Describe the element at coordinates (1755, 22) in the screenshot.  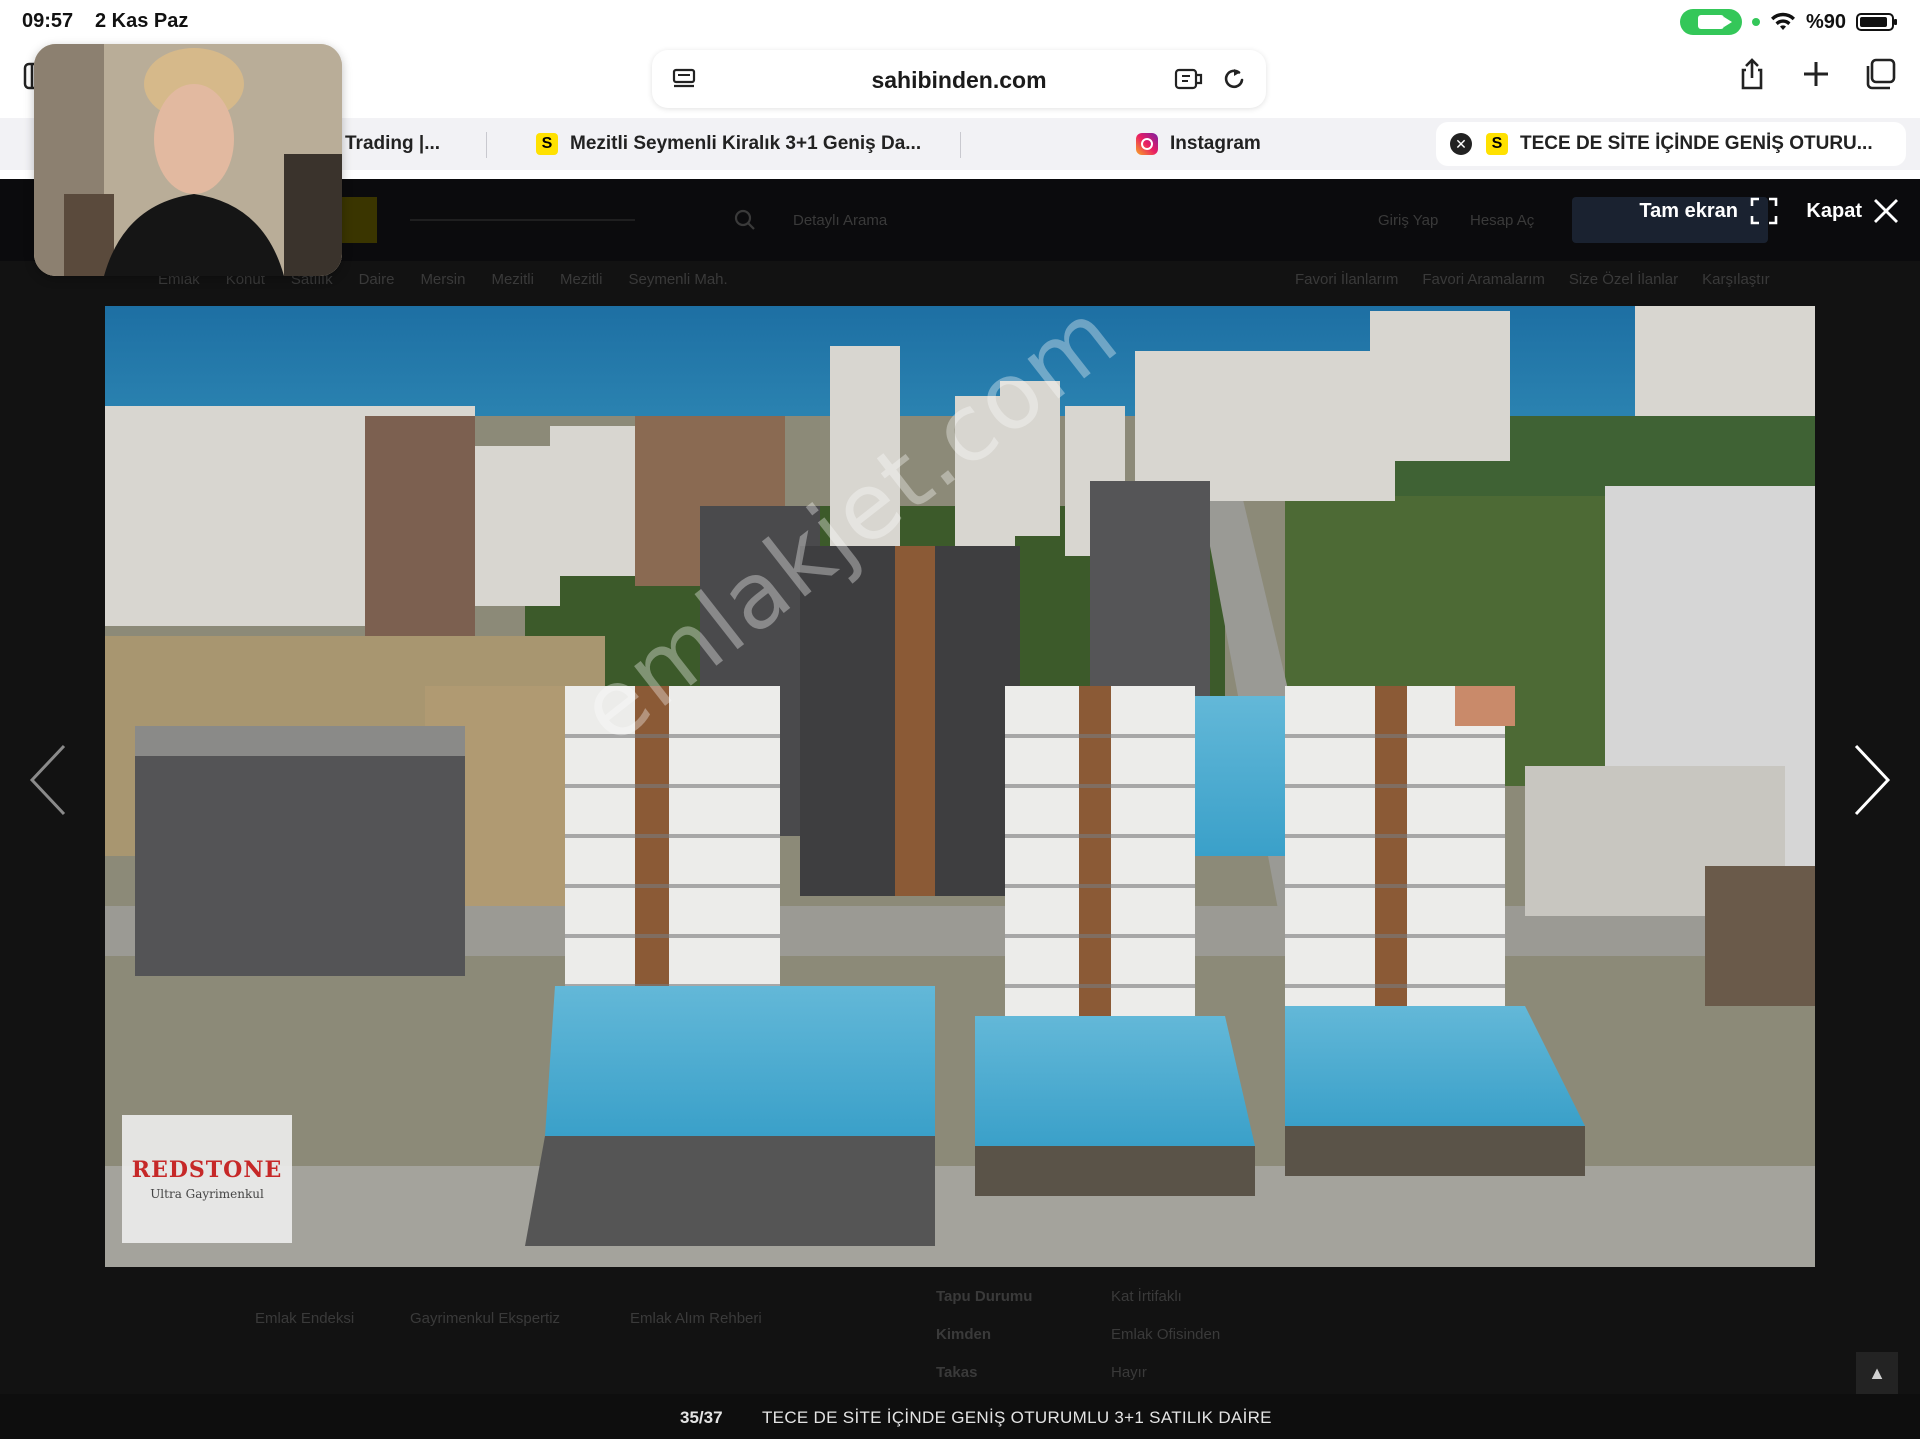
I see `camera-in-use-icon` at that location.